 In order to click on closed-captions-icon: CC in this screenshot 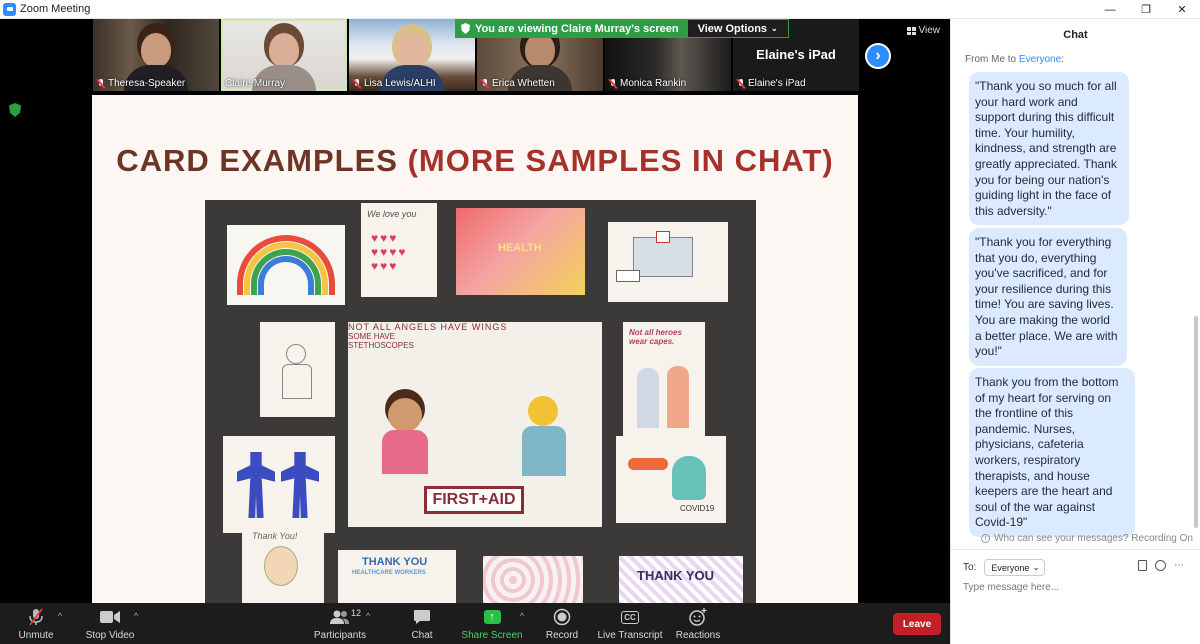, I will do `click(630, 617)`.